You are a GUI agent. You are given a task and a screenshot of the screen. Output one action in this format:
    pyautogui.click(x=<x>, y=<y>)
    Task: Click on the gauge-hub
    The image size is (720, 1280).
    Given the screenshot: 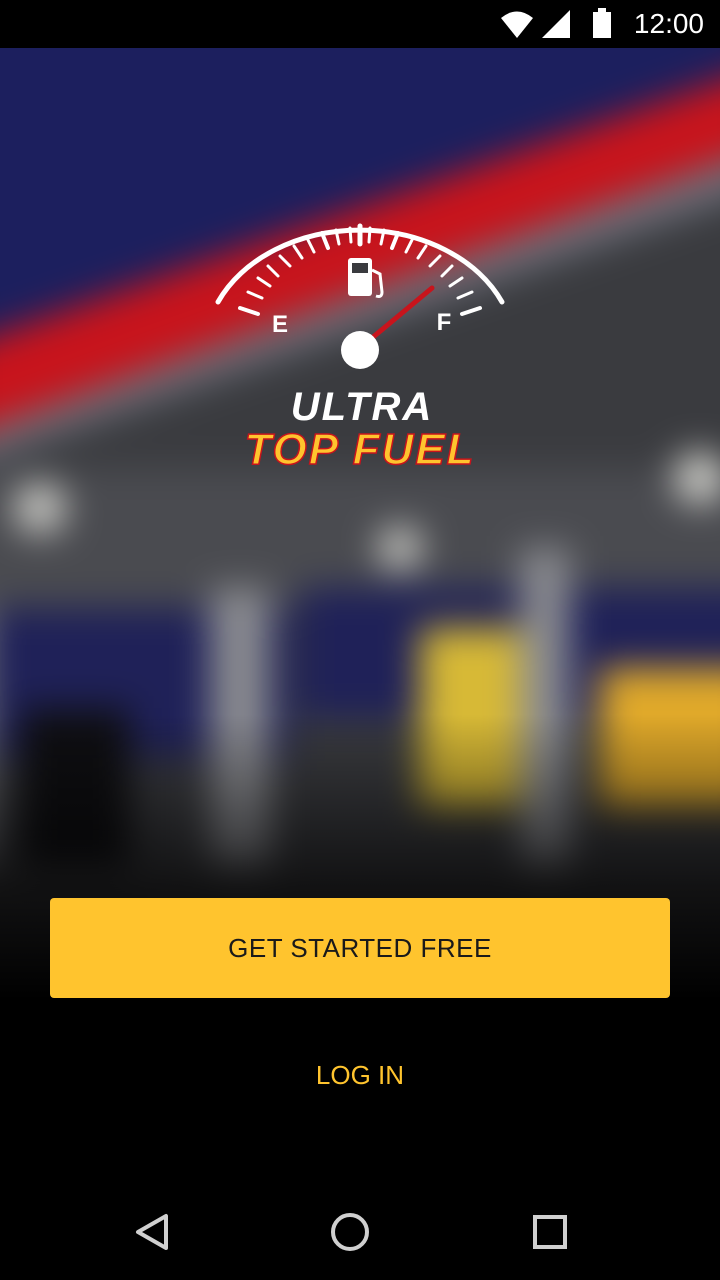 What is the action you would take?
    pyautogui.click(x=360, y=350)
    